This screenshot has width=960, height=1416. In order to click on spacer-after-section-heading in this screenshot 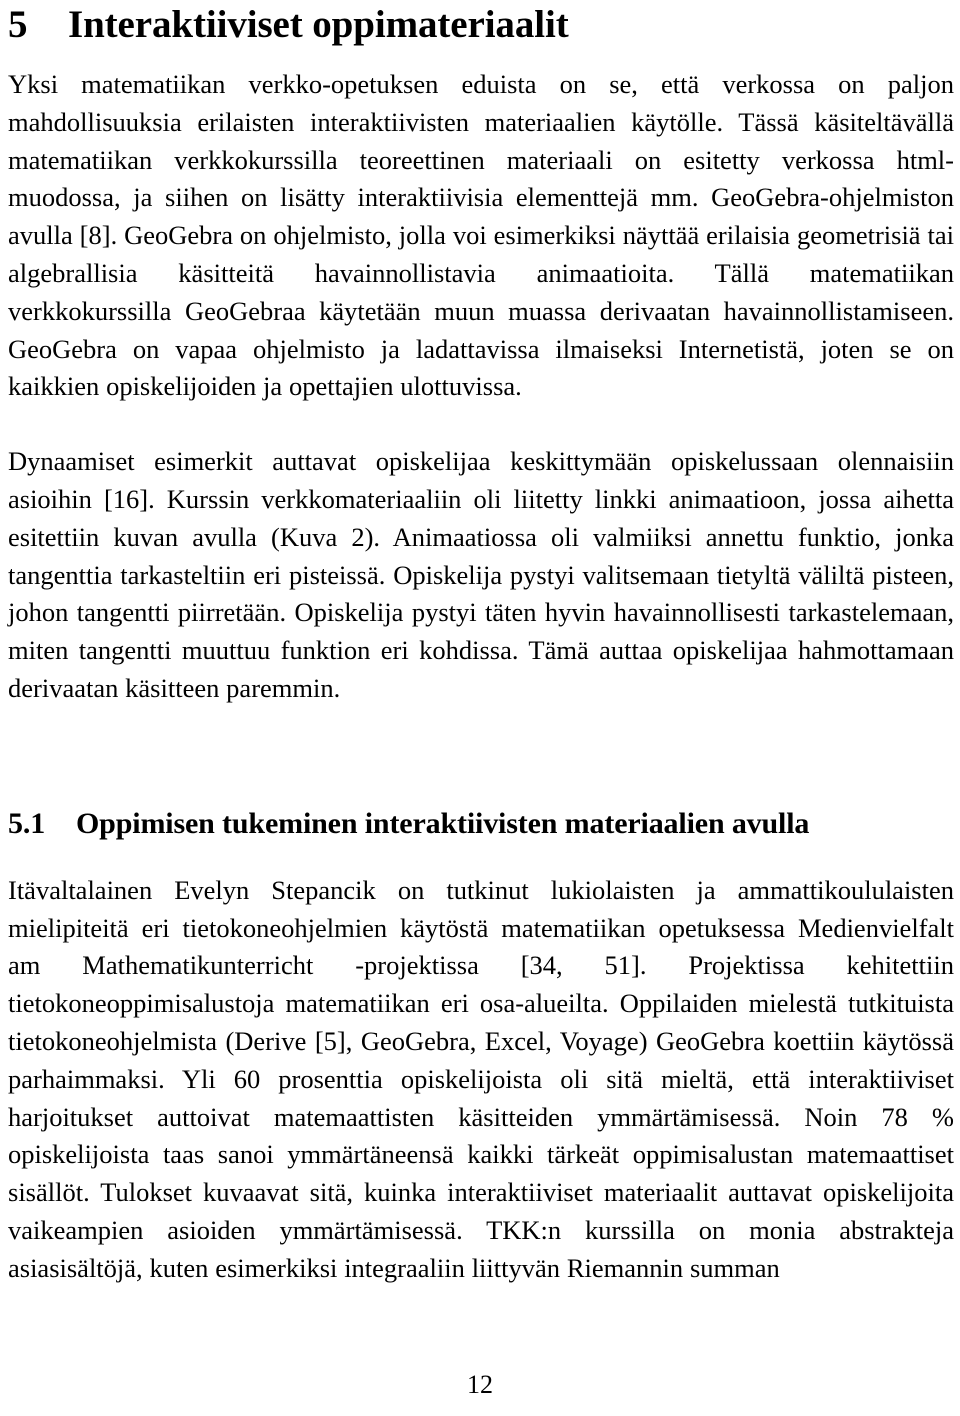, I will do `click(481, 57)`.